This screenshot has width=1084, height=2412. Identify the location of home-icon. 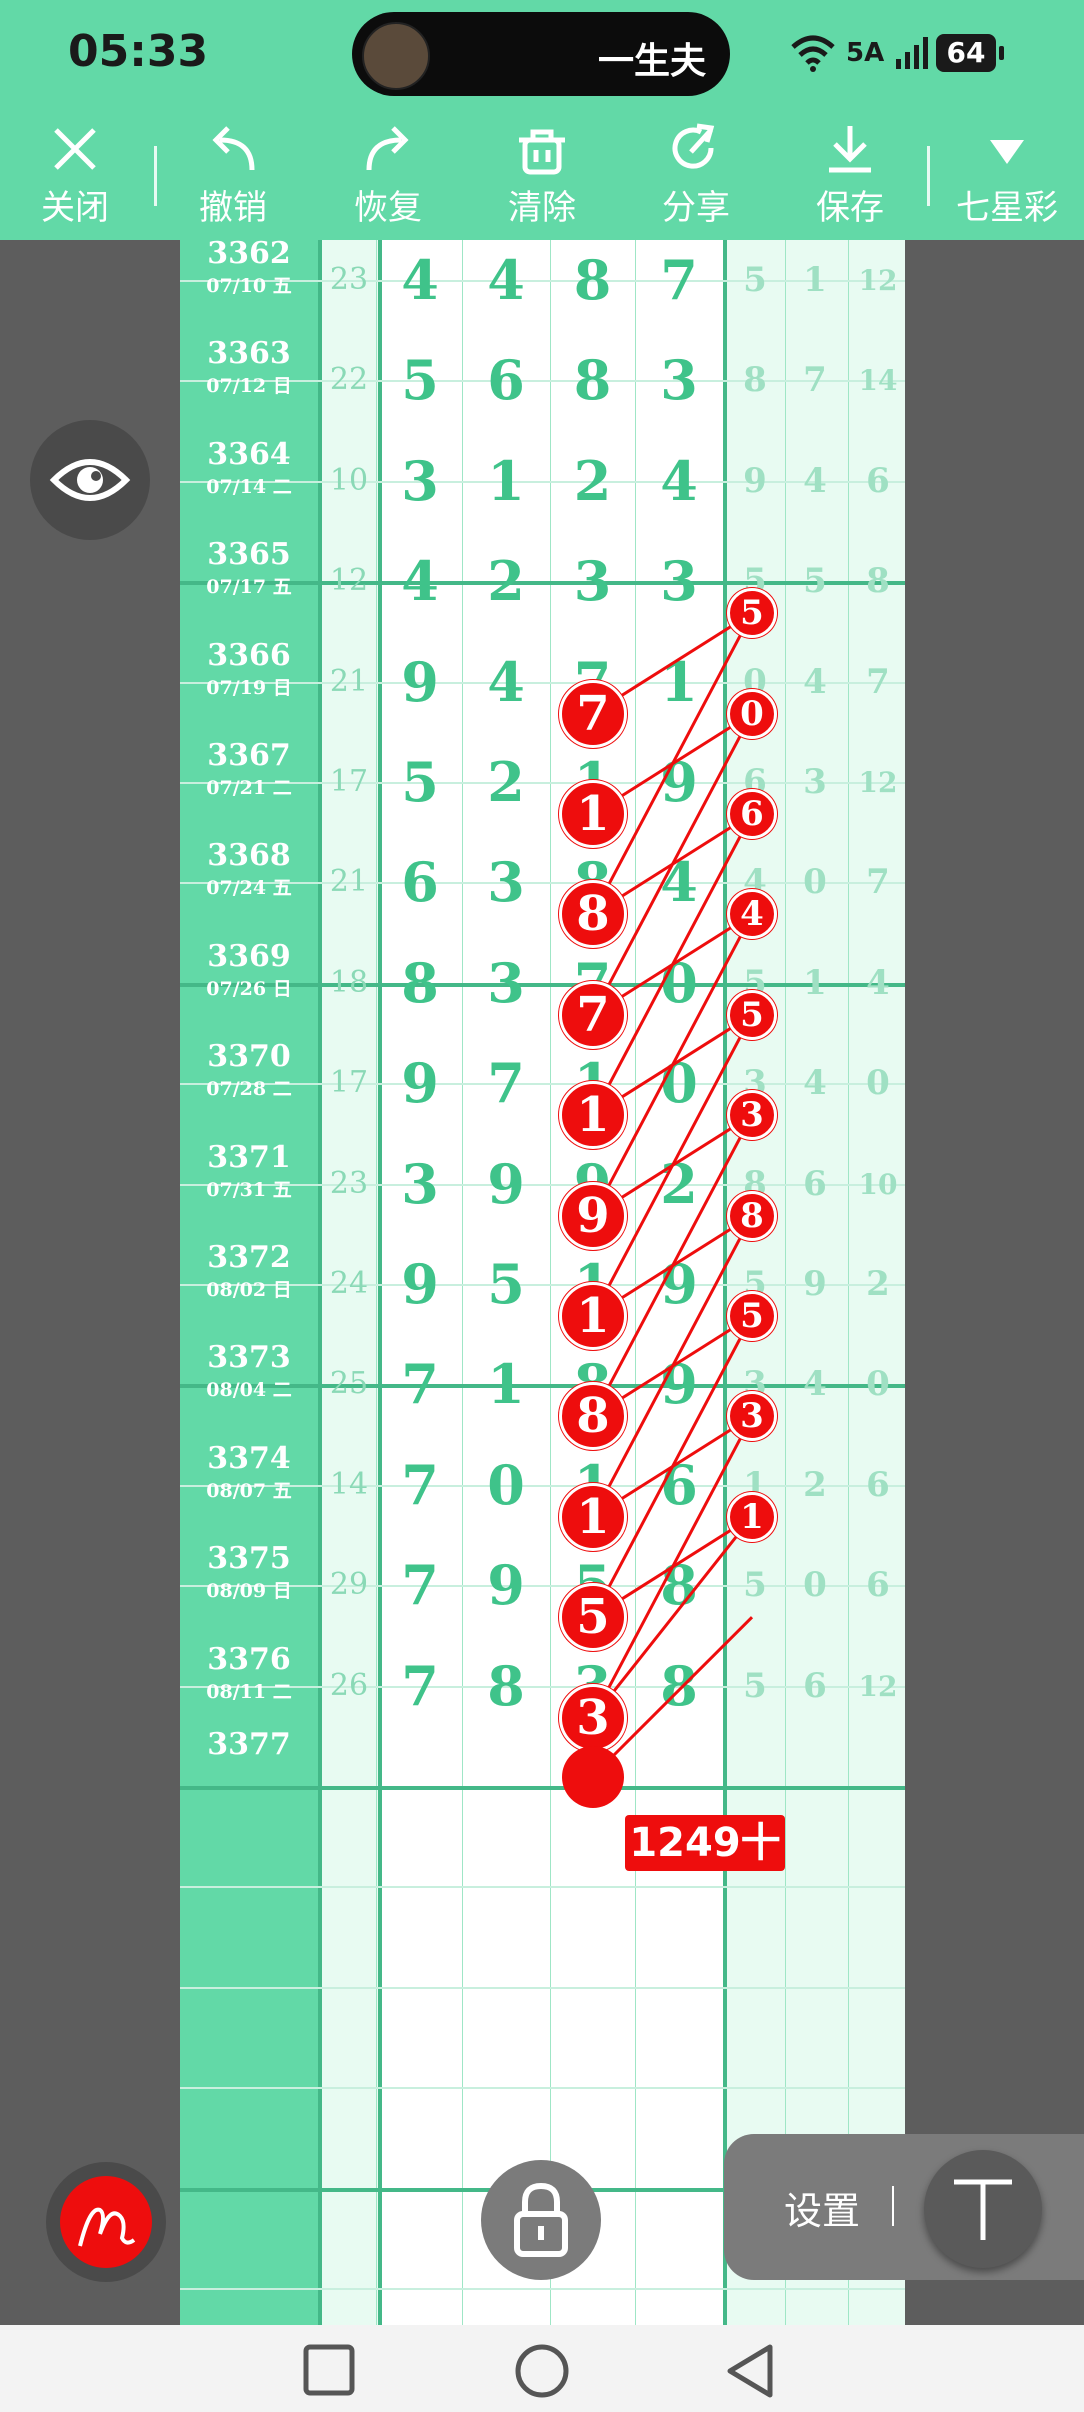
(542, 2373).